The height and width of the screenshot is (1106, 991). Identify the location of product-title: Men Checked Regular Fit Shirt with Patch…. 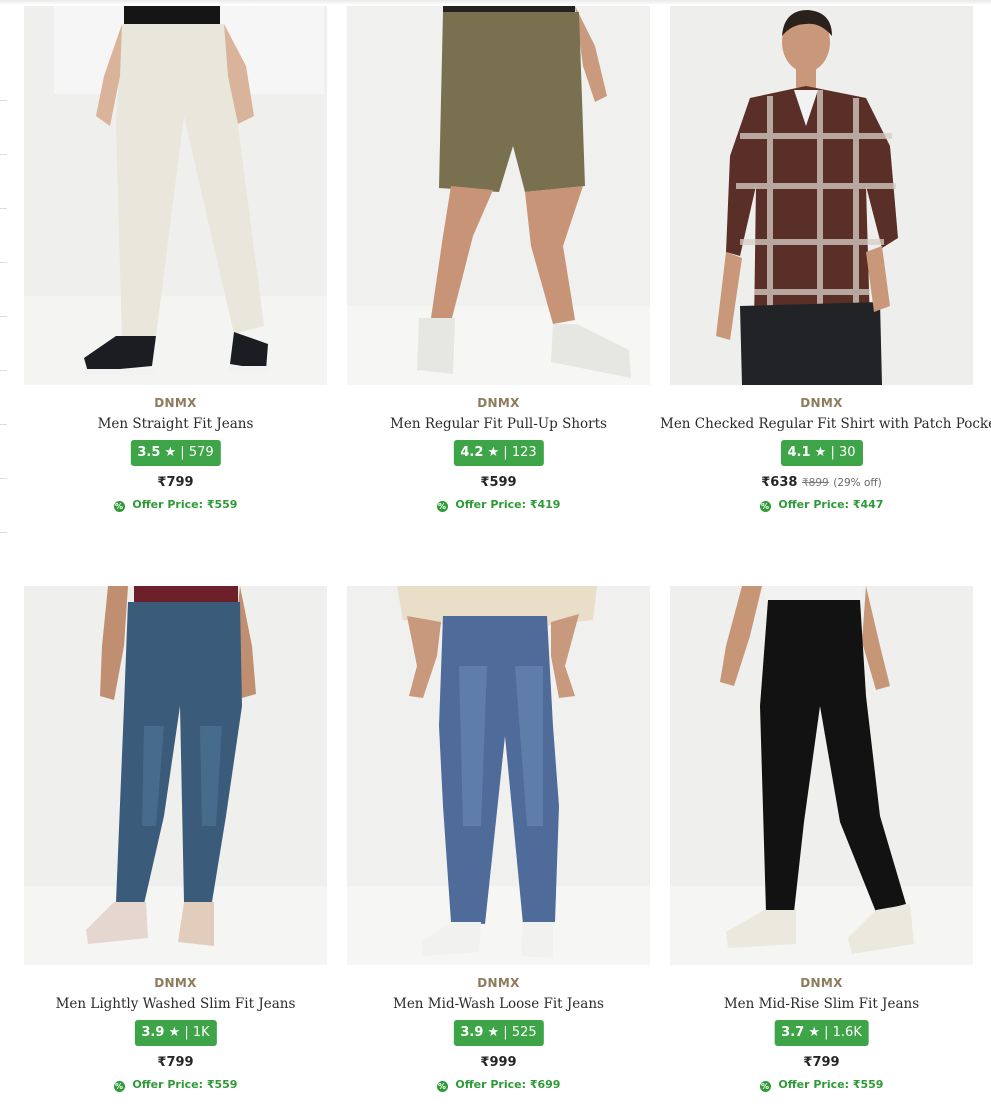
(825, 424).